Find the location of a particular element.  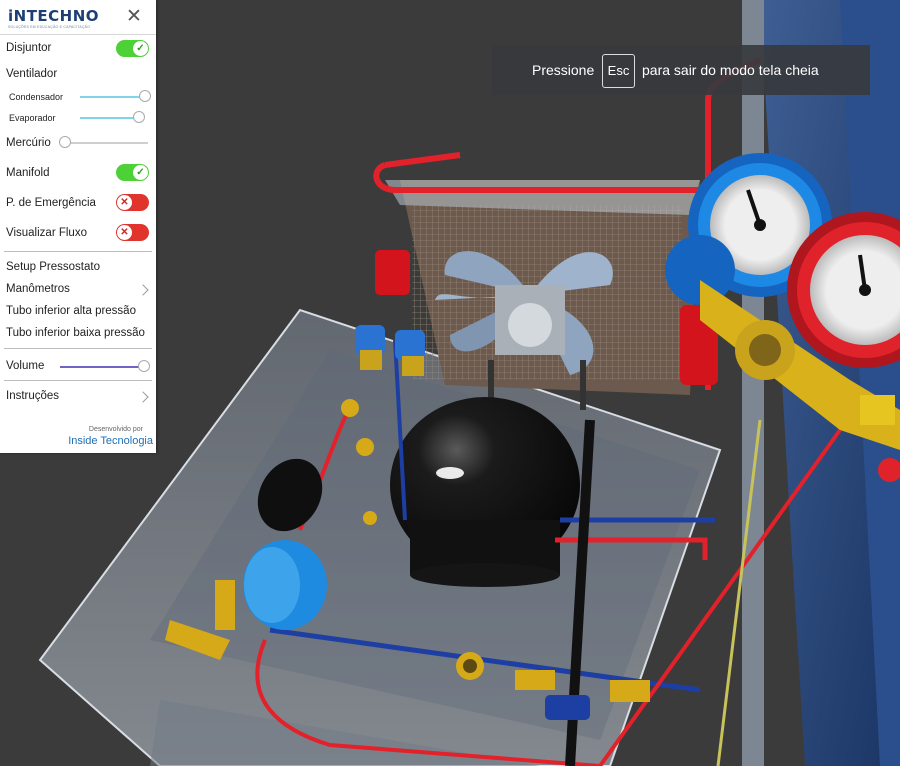

evaporador-slider is located at coordinates (112, 117).